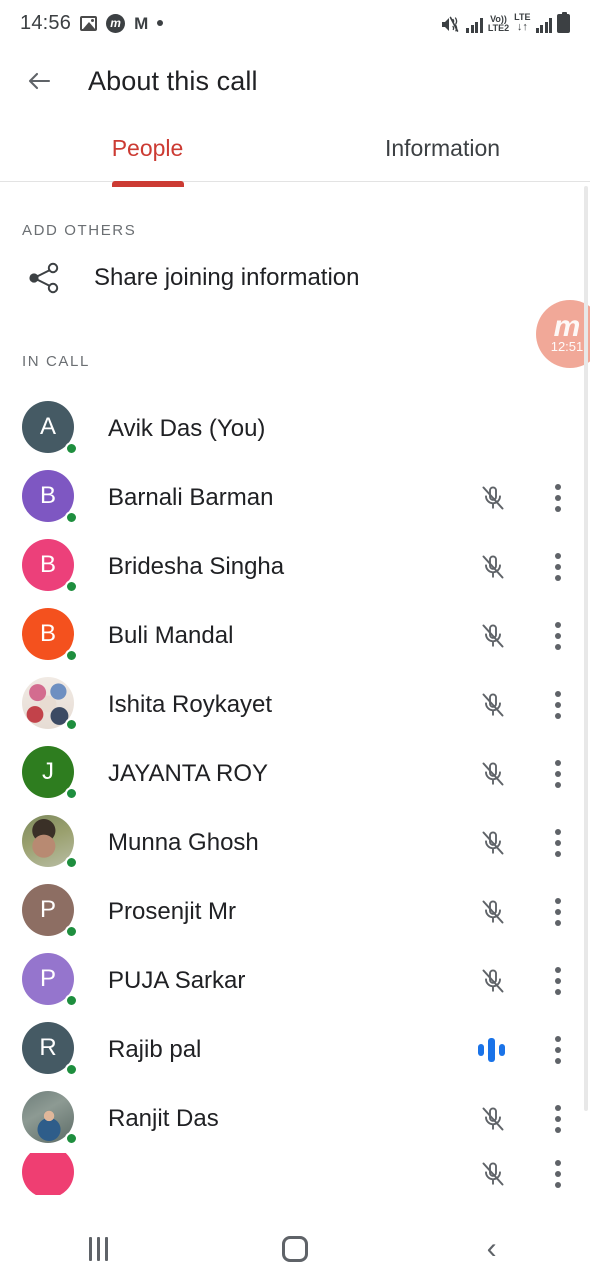 This screenshot has height=1280, width=590. I want to click on share-joining-information-label: Share joining information, so click(227, 277).